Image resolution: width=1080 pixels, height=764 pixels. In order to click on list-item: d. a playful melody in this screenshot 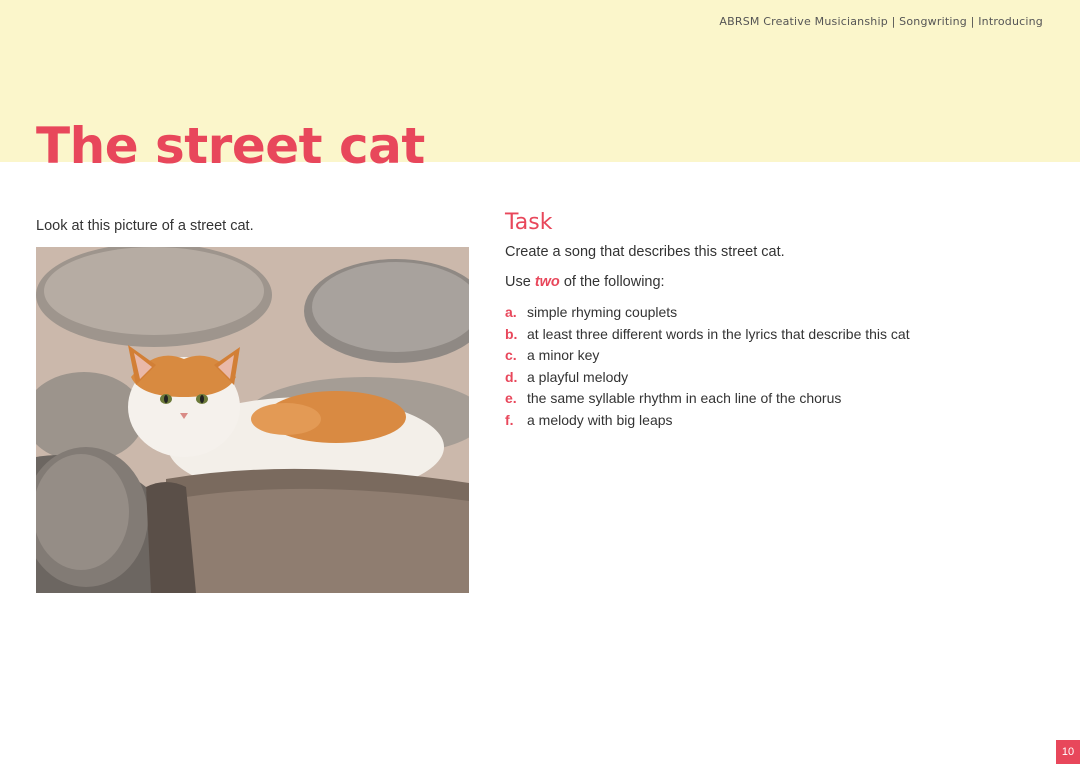, I will do `click(707, 378)`.